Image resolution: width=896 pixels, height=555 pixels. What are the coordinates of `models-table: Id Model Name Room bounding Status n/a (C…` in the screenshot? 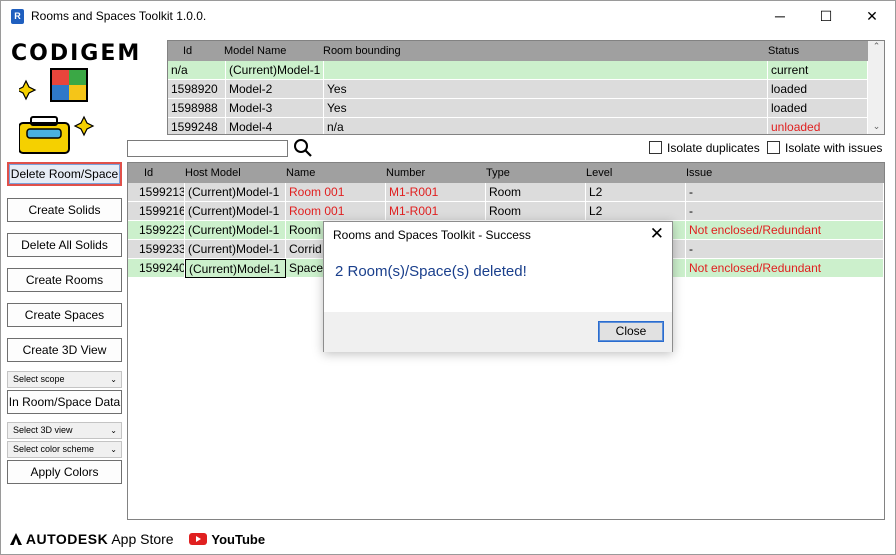 It's located at (526, 87).